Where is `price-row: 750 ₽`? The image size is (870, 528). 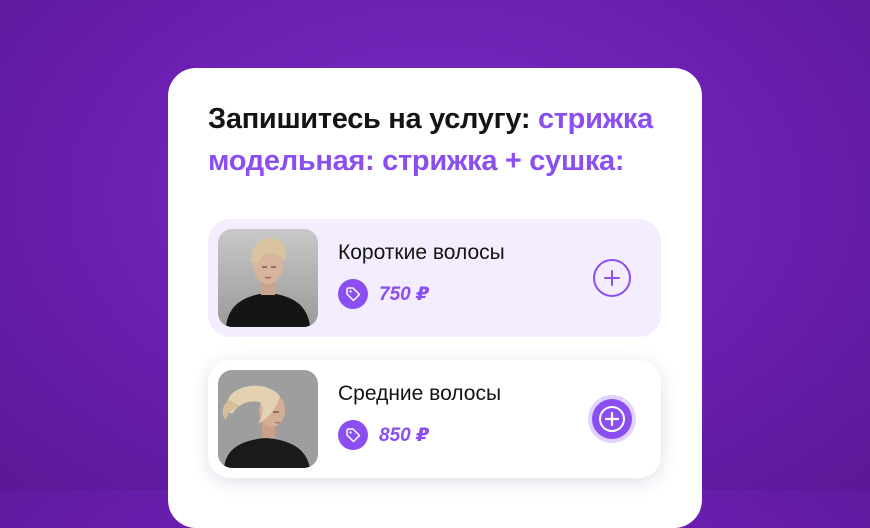
price-row: 750 ₽ is located at coordinates (383, 294).